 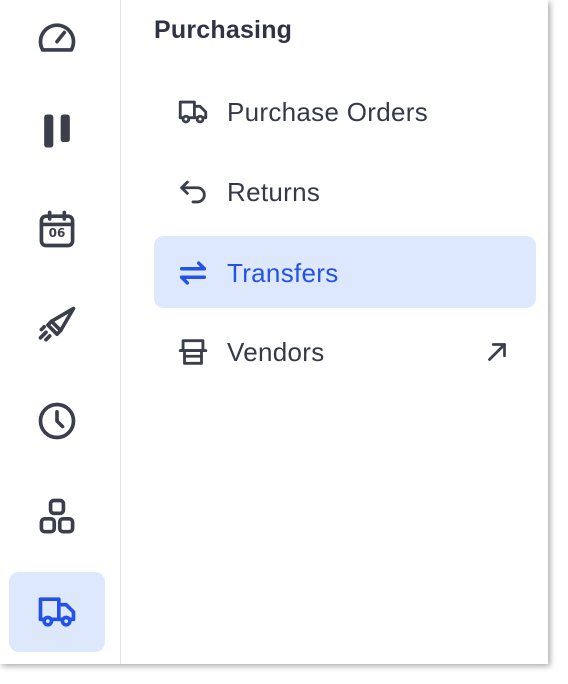 I want to click on transfer-arrows-icon, so click(x=193, y=273).